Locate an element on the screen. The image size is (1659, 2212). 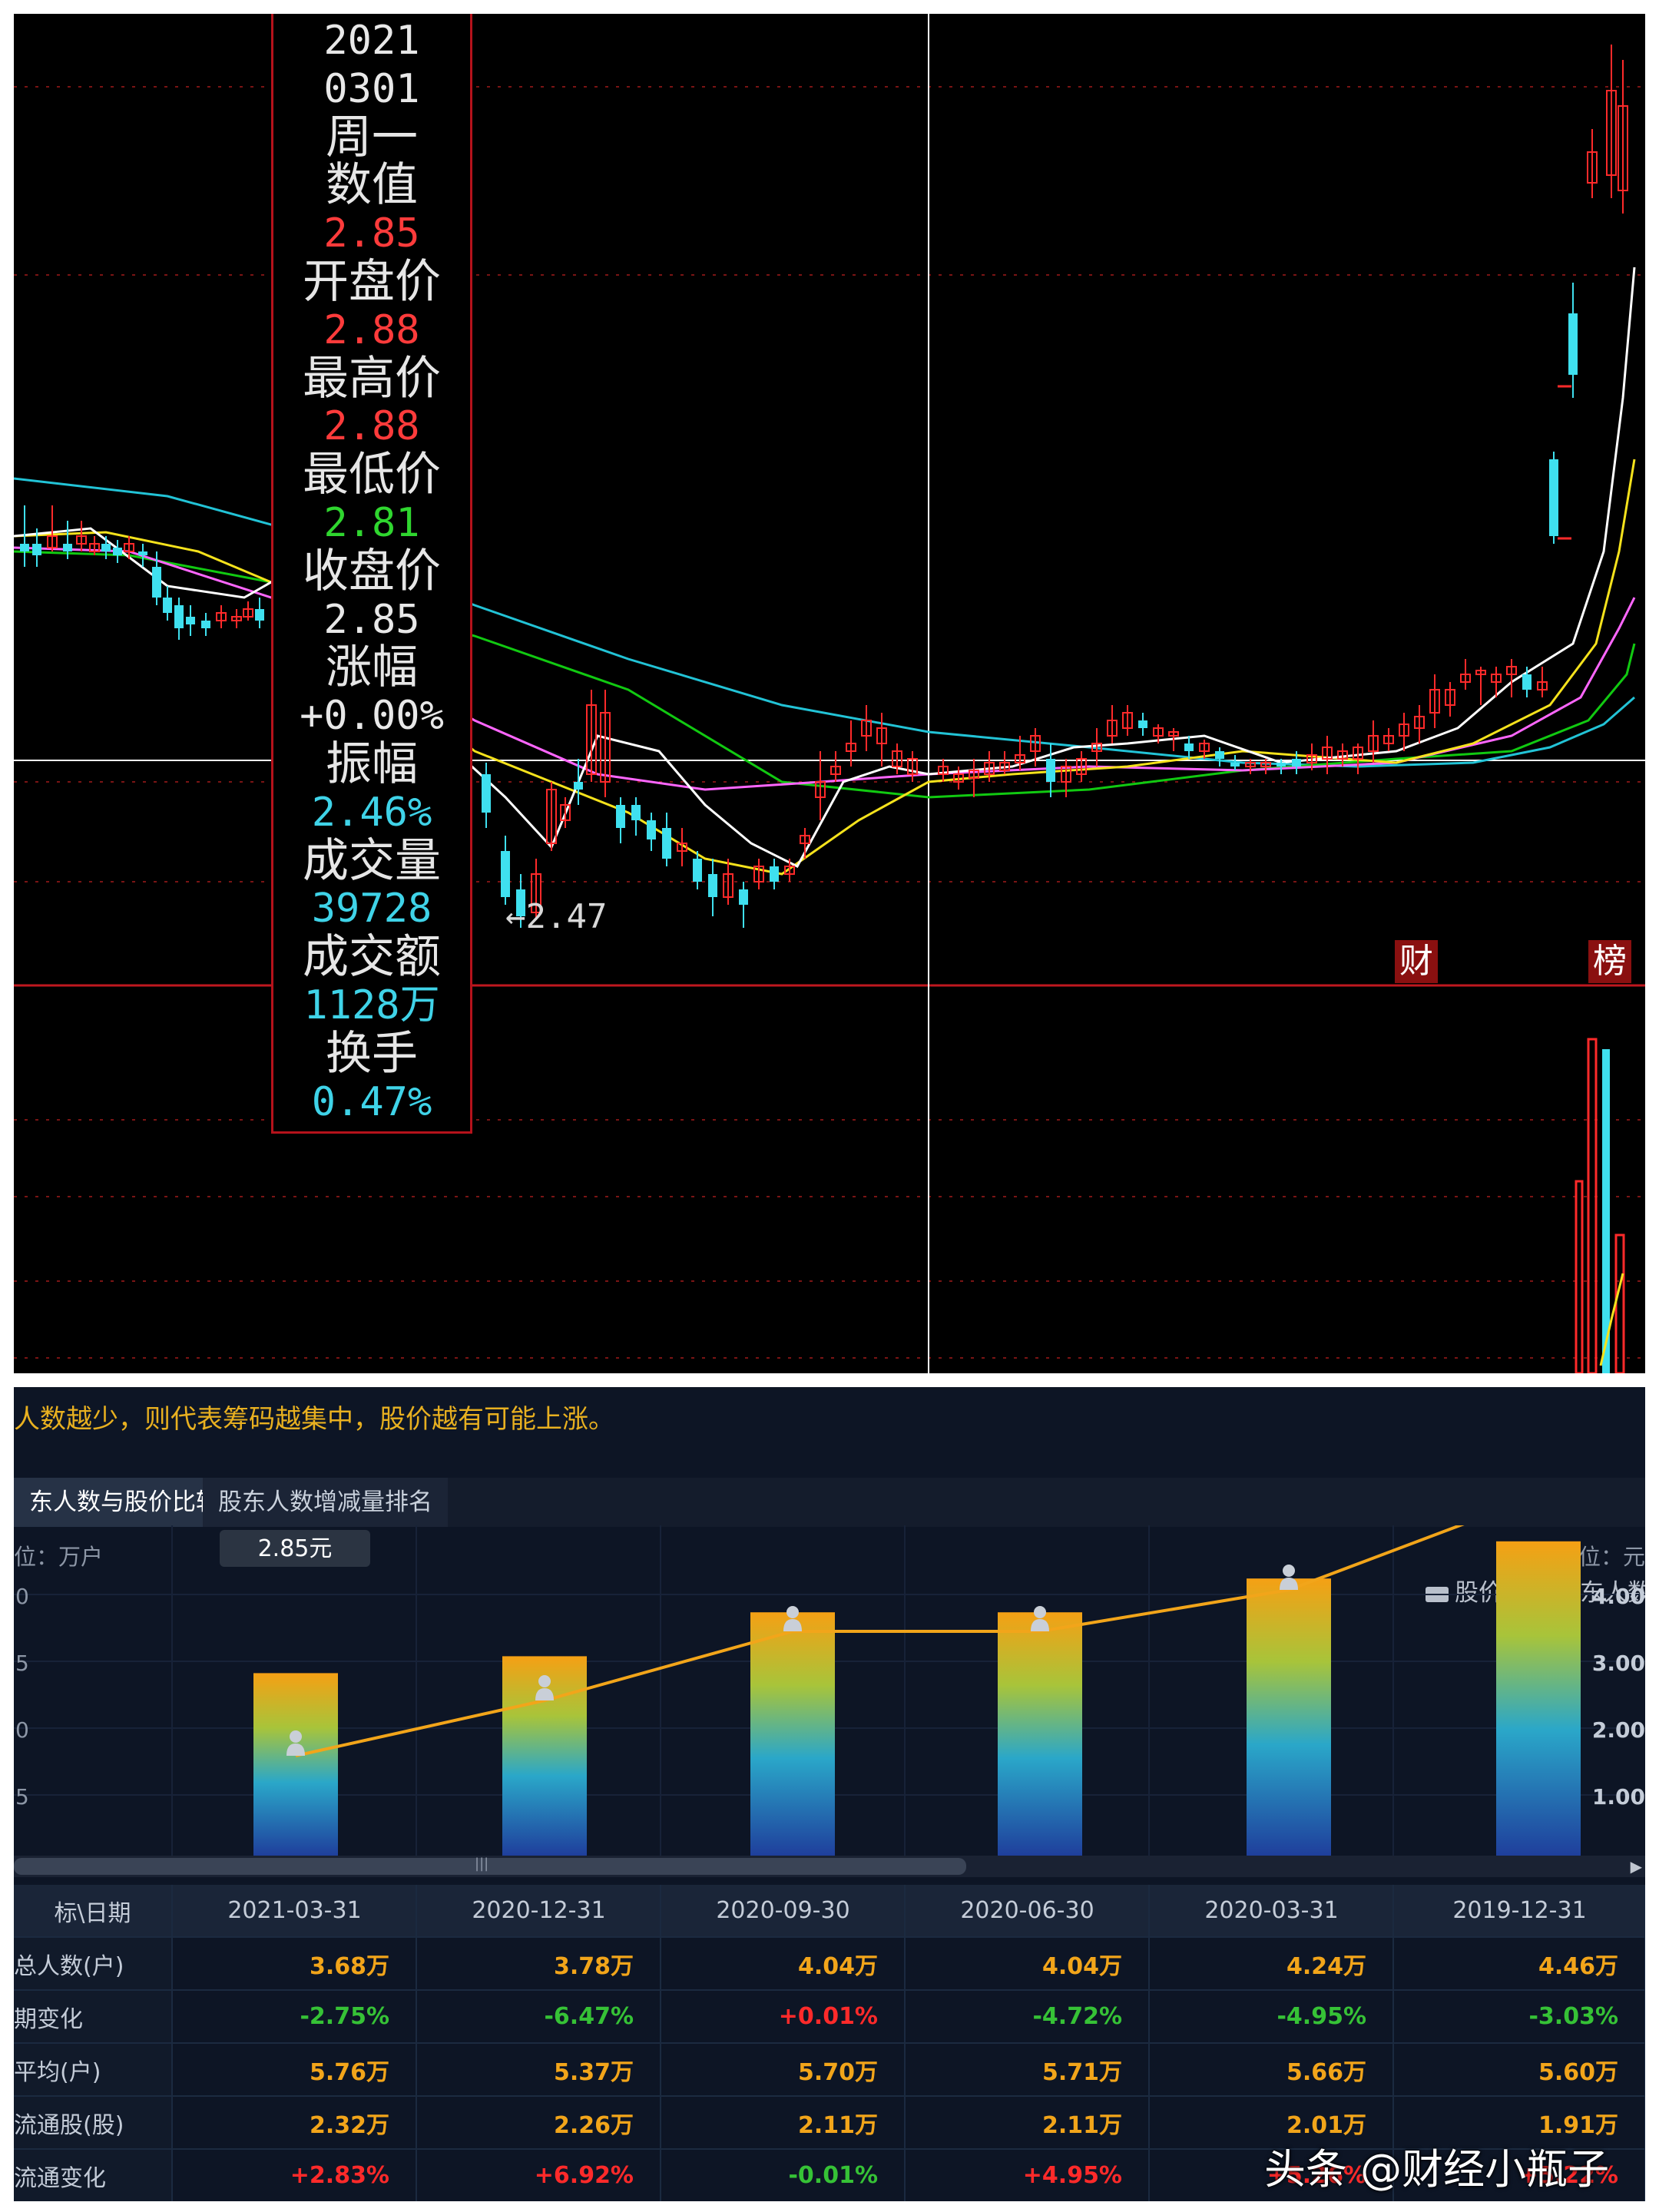
table-cell: 4.24万 is located at coordinates (1271, 1964).